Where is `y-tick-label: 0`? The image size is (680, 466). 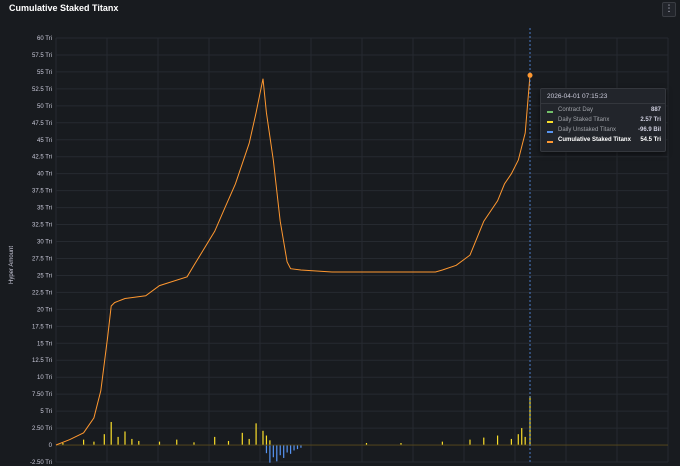 y-tick-label: 0 is located at coordinates (51, 446).